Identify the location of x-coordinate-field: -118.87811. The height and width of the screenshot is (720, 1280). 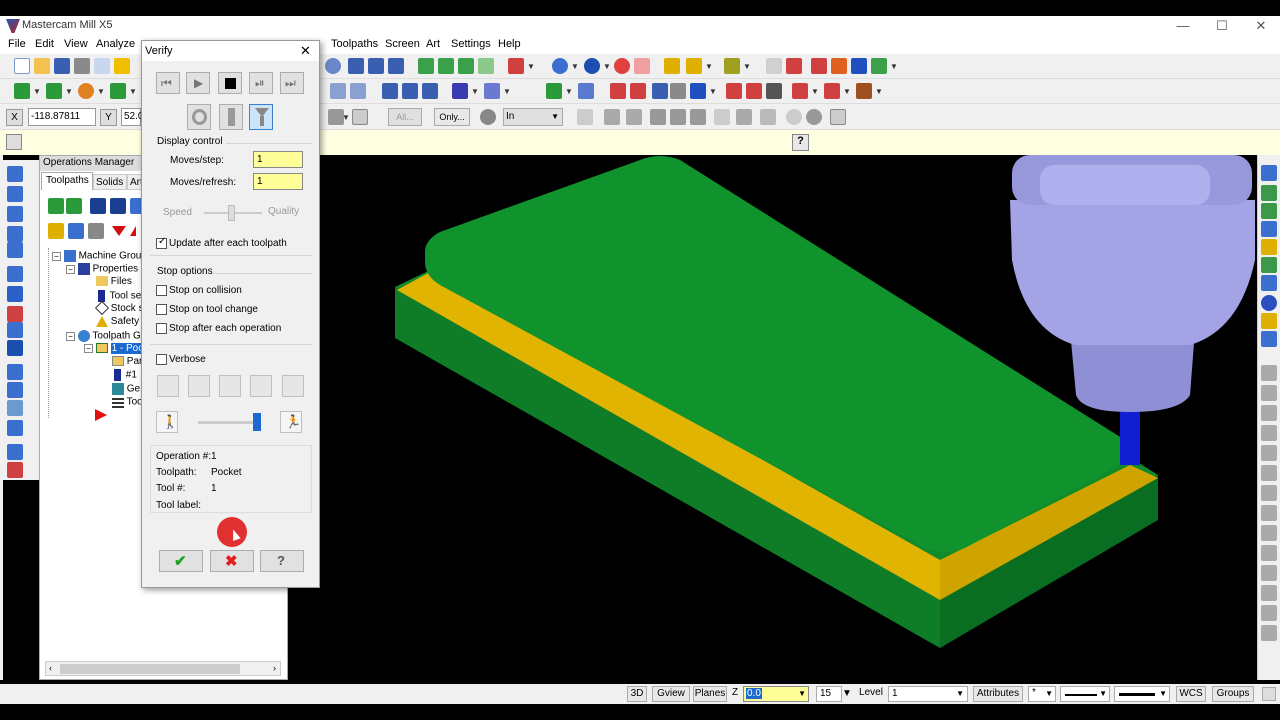
(62, 117).